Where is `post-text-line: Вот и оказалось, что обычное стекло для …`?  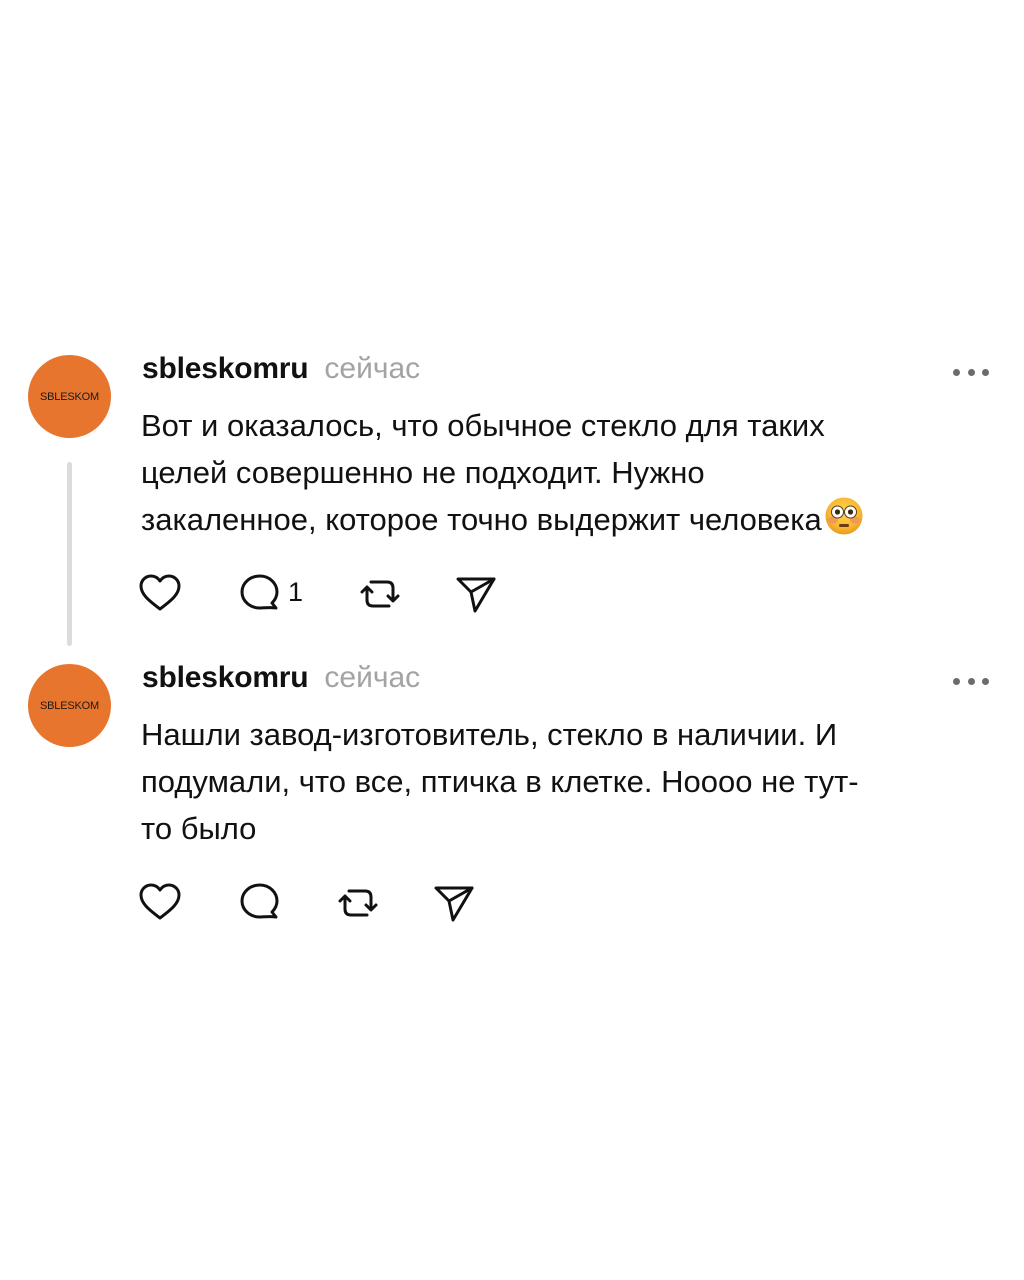 post-text-line: Вот и оказалось, что обычное стекло для … is located at coordinates (483, 425).